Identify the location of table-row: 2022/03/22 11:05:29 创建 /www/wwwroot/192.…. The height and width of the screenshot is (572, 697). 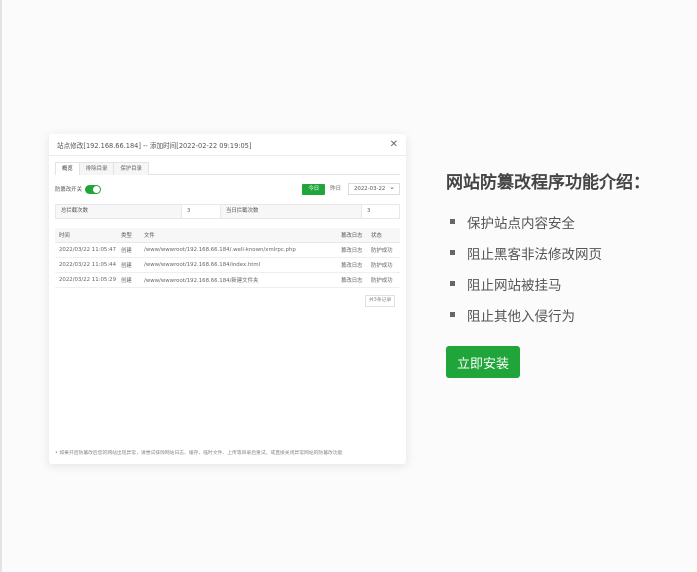
(227, 280).